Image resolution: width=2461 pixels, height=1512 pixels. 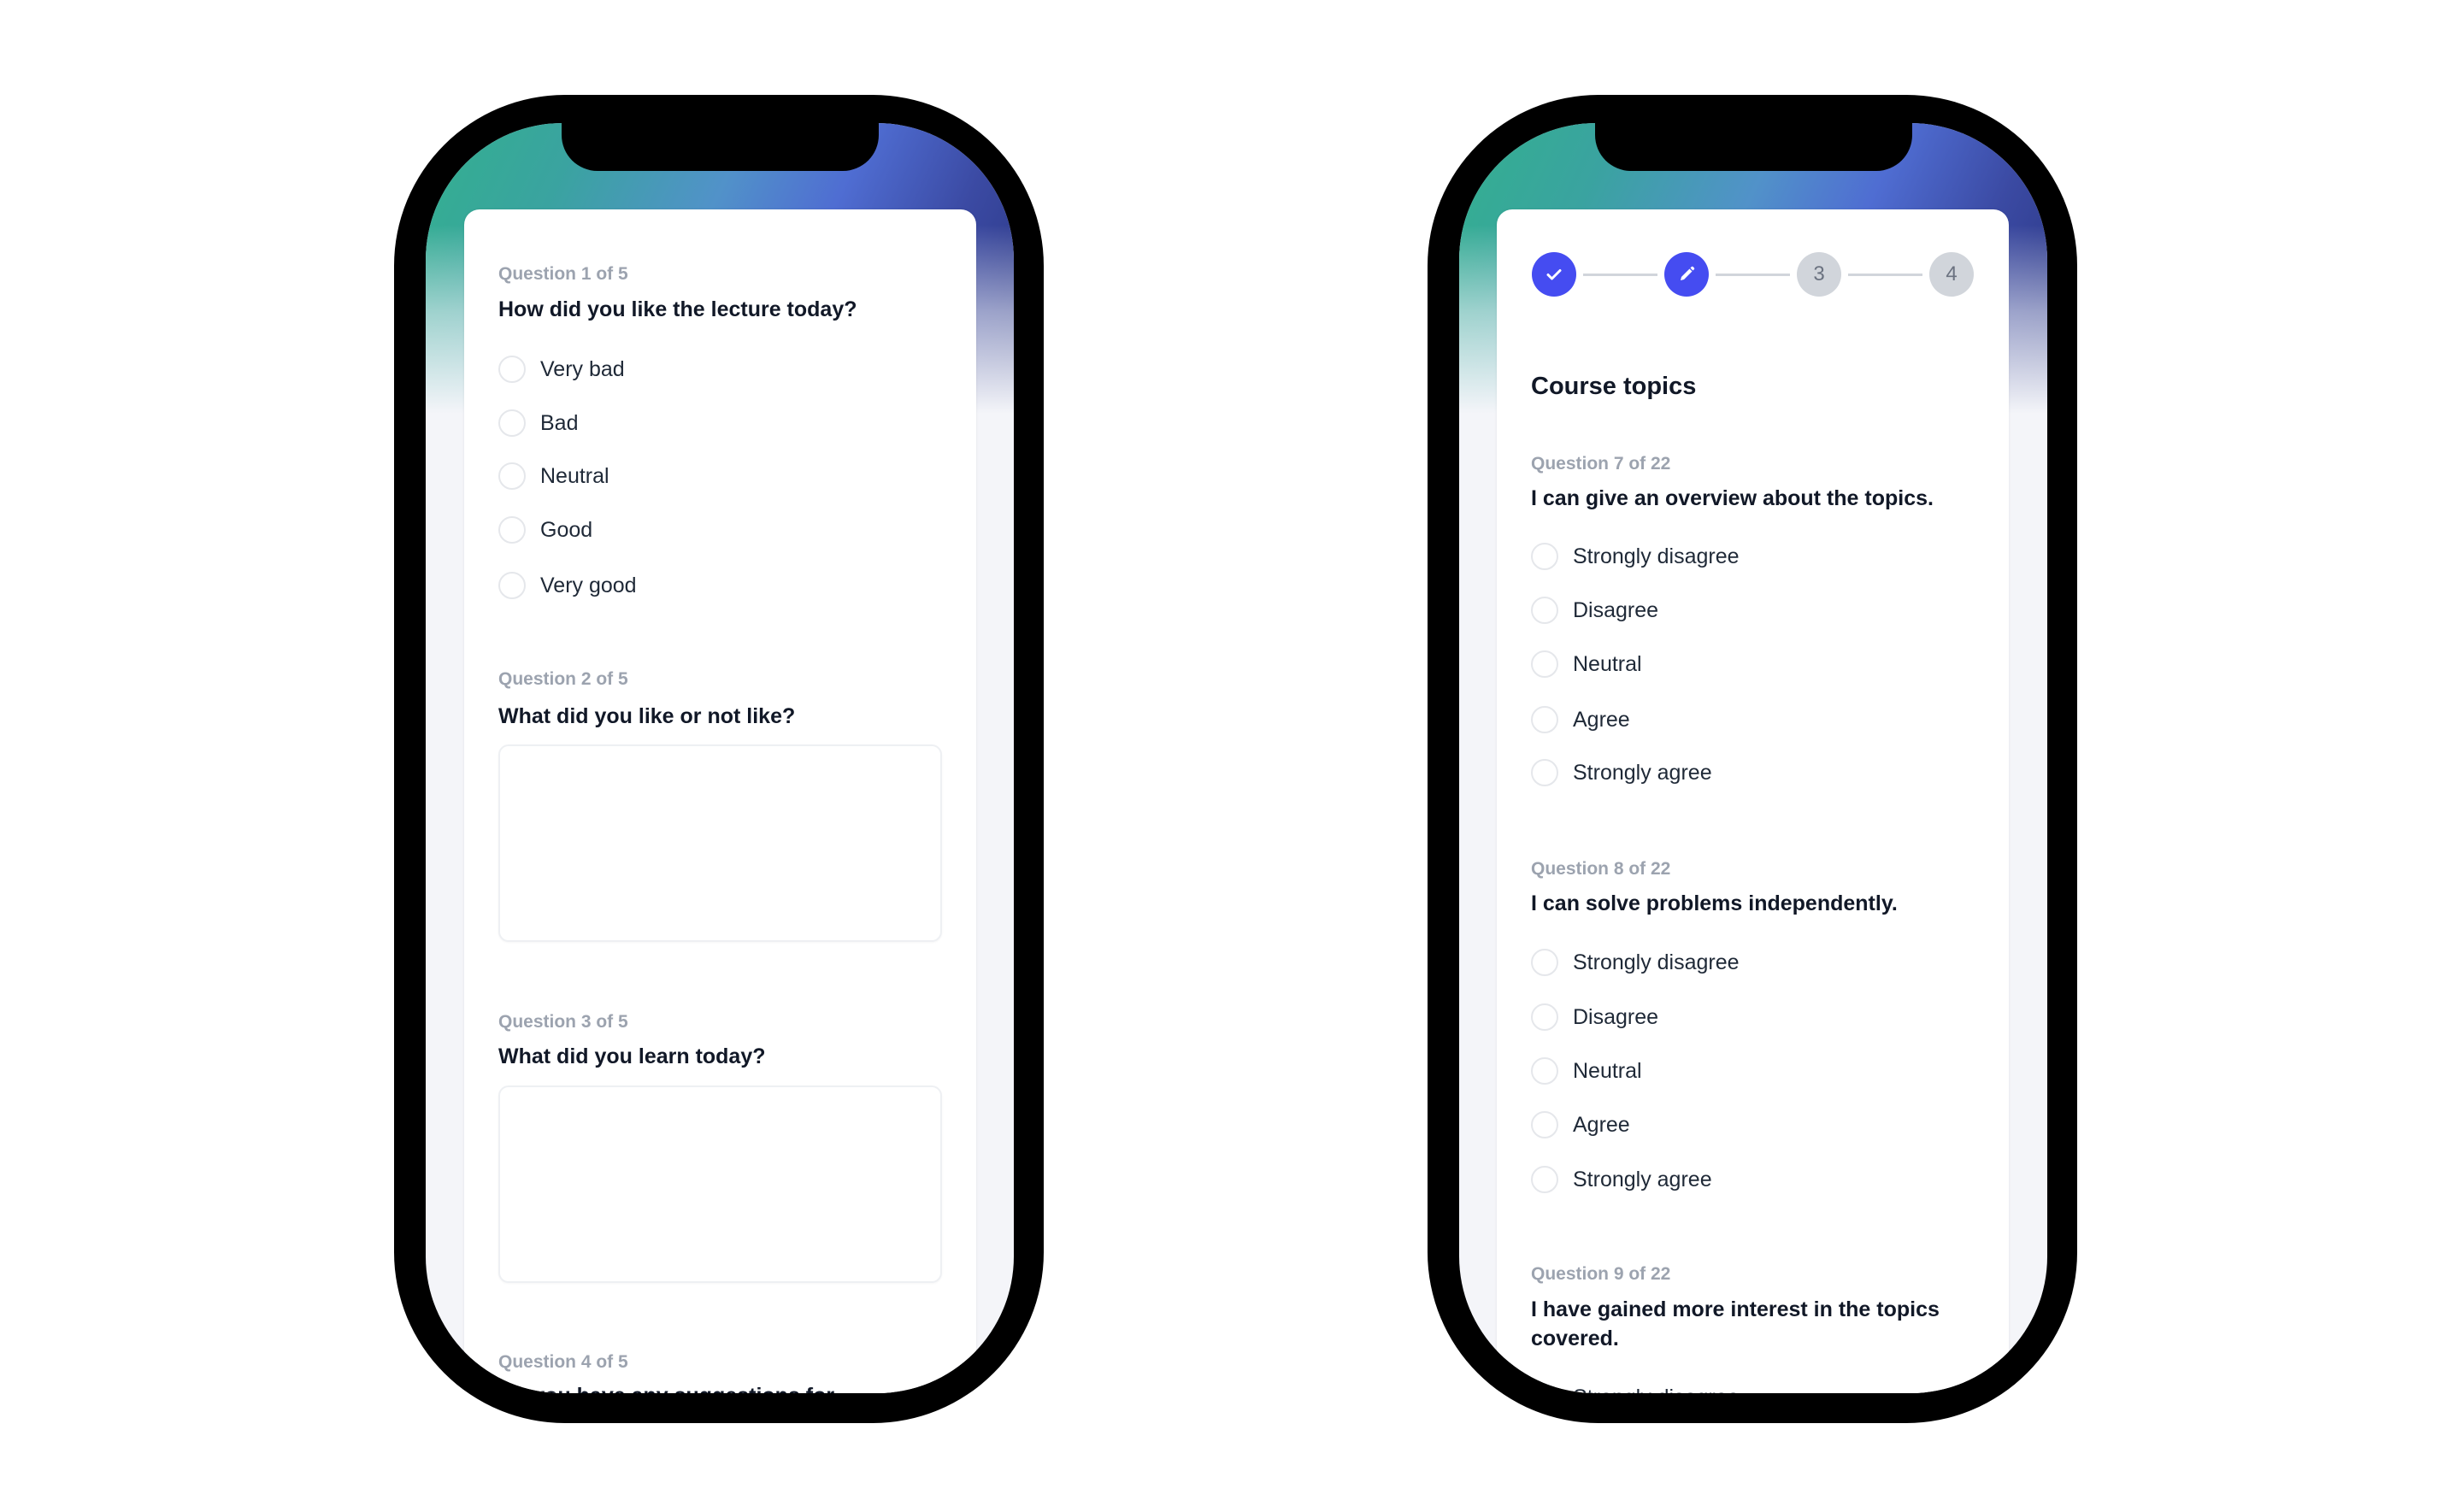 I want to click on radio-option: Good, so click(x=545, y=530).